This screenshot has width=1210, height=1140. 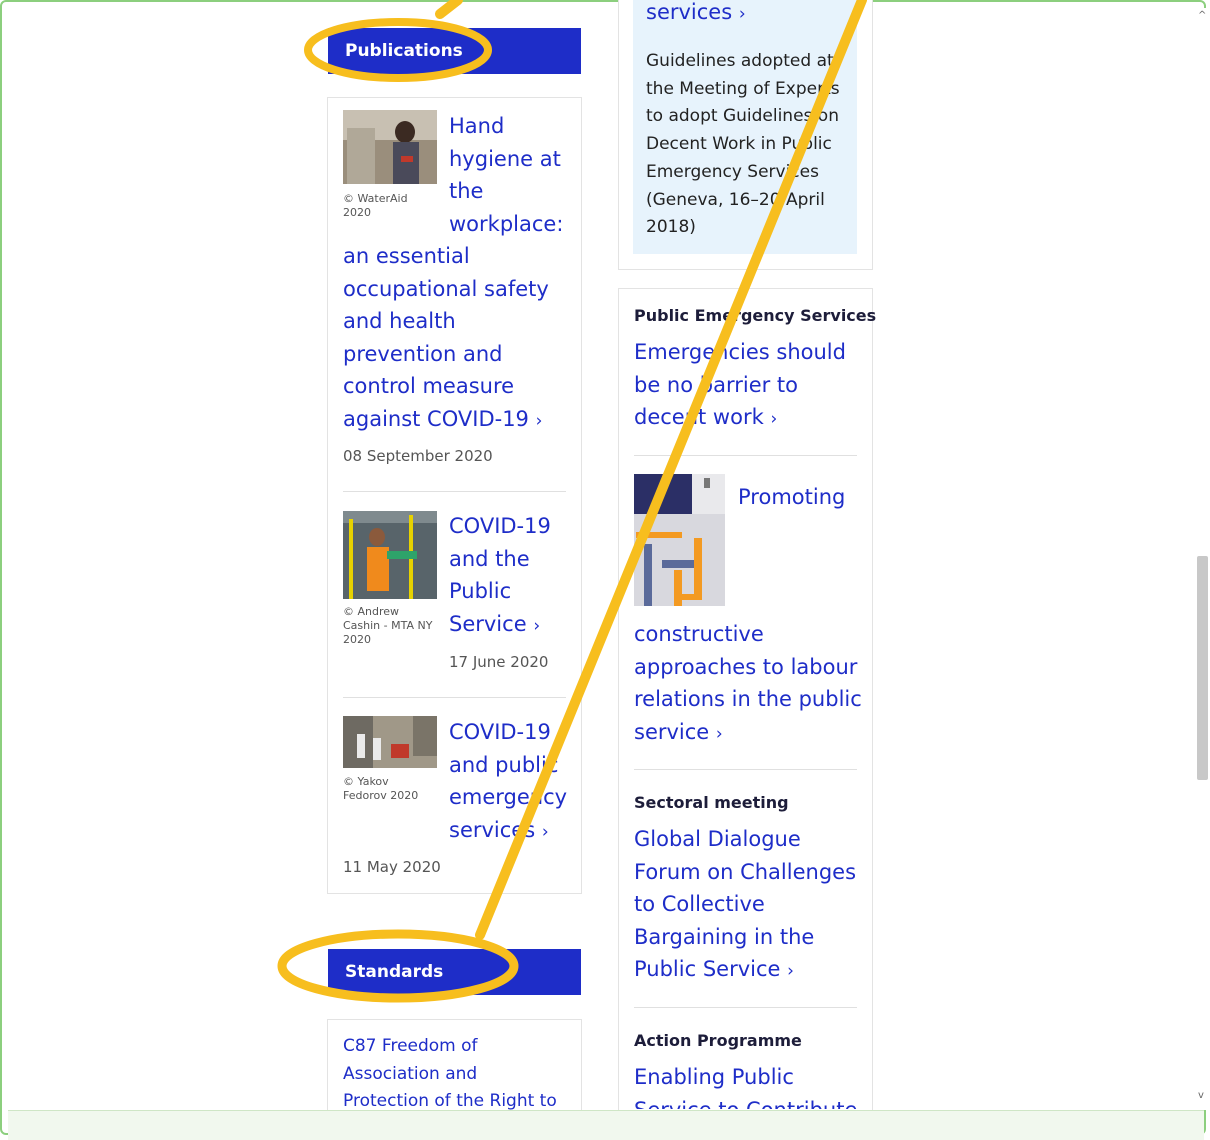 What do you see at coordinates (606, 1125) in the screenshot?
I see `bottom-bar` at bounding box center [606, 1125].